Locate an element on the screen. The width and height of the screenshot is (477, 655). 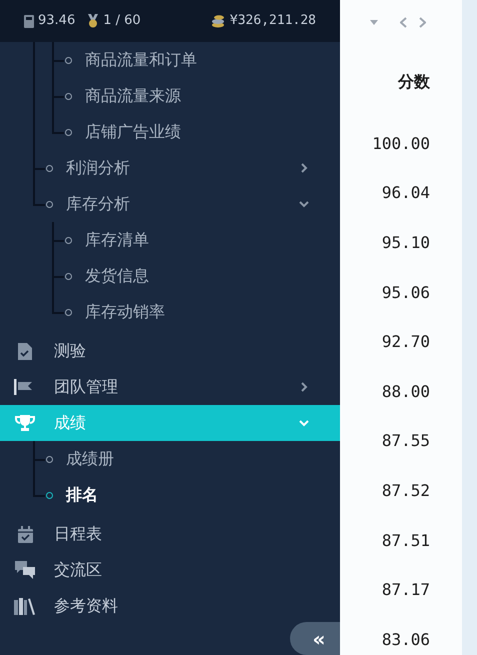
menu-item: 库存分析 is located at coordinates (170, 204).